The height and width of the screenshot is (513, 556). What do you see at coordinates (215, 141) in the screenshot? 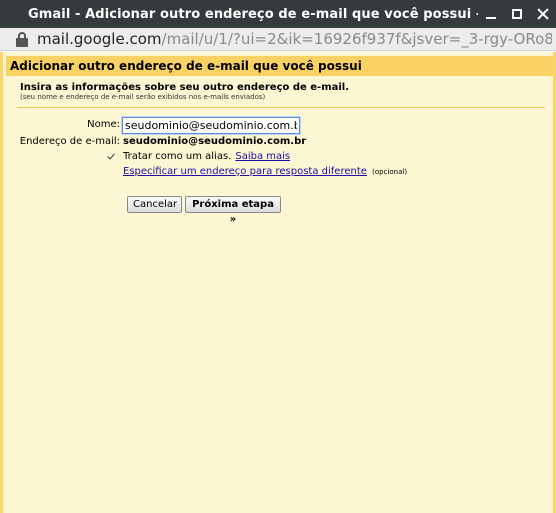
I see `email-value: seudominio@seudominio.com.br` at bounding box center [215, 141].